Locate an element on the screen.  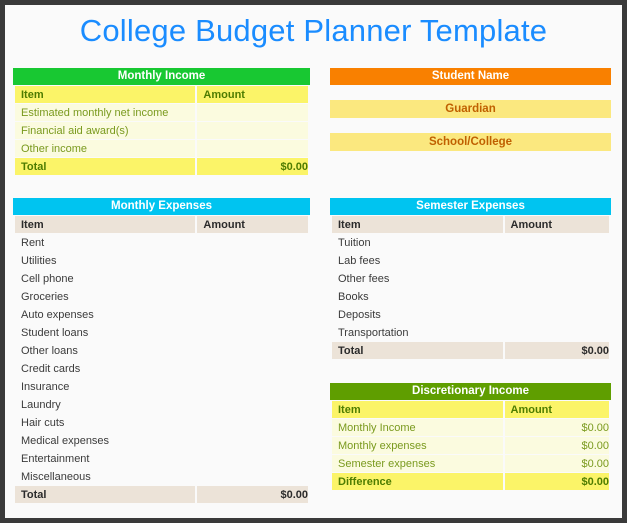
table-row: Deposits is located at coordinates (470, 314).